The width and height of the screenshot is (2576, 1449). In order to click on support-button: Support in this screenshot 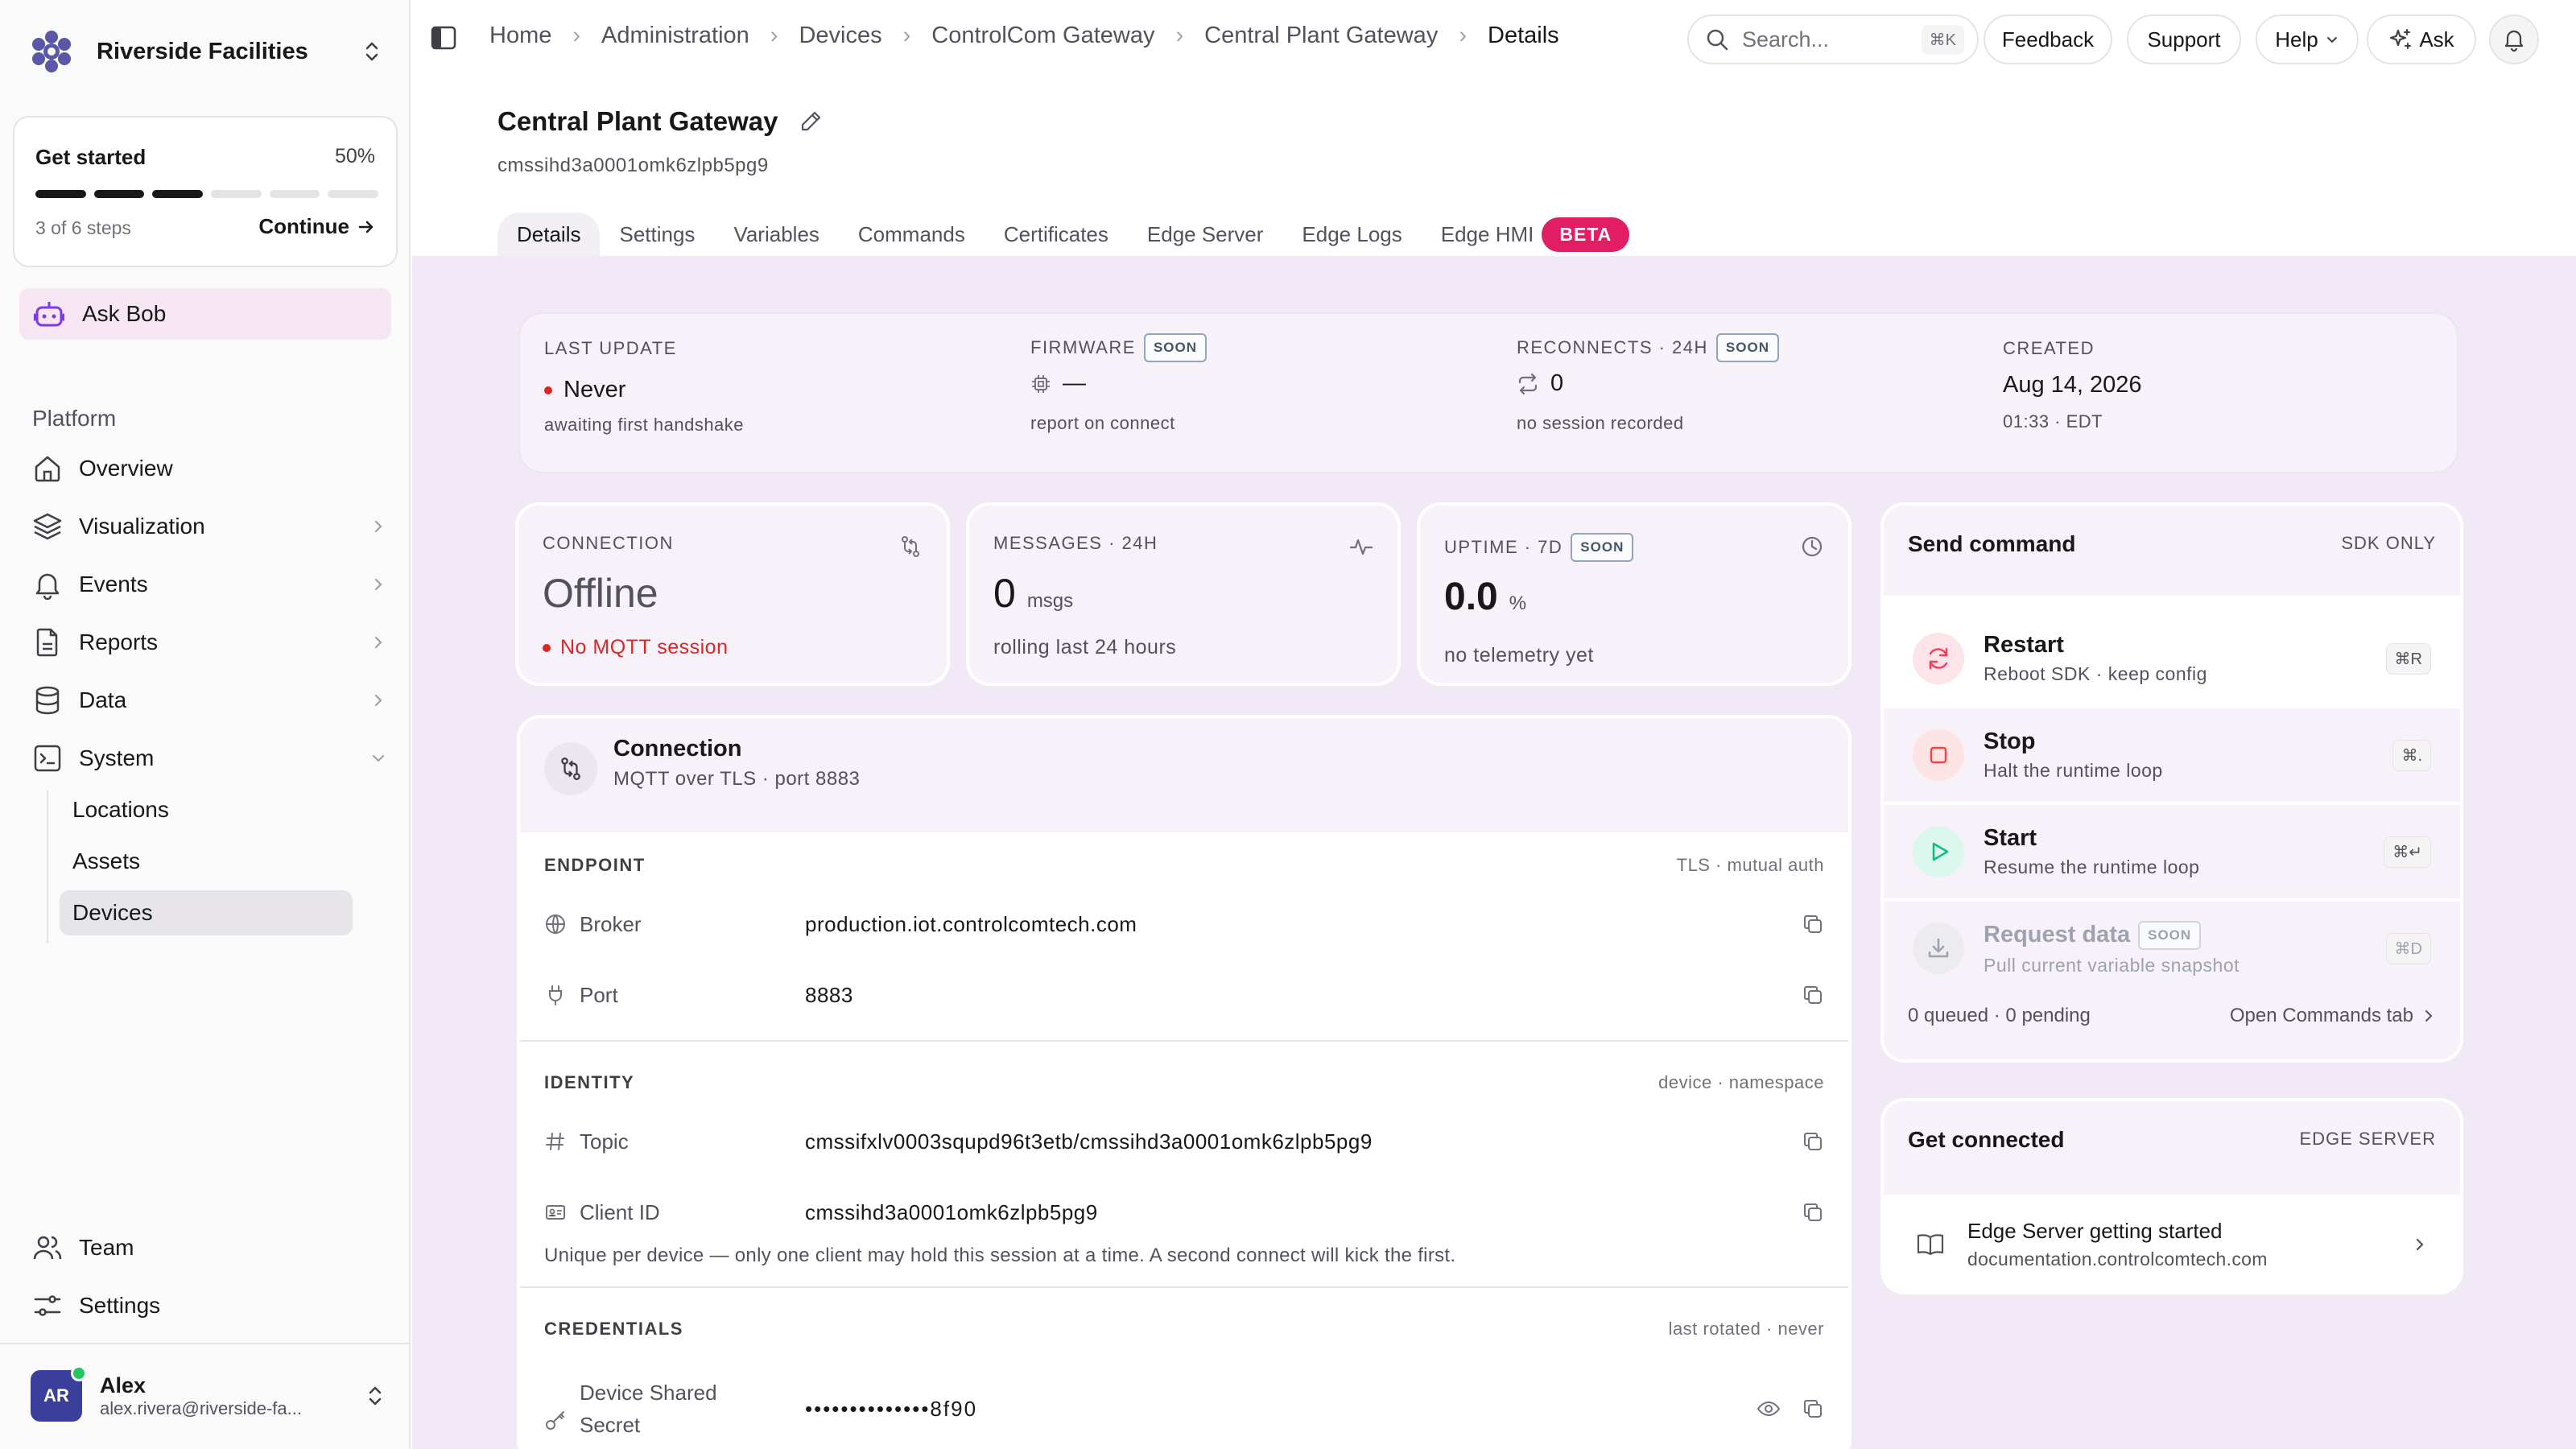, I will do `click(2184, 39)`.